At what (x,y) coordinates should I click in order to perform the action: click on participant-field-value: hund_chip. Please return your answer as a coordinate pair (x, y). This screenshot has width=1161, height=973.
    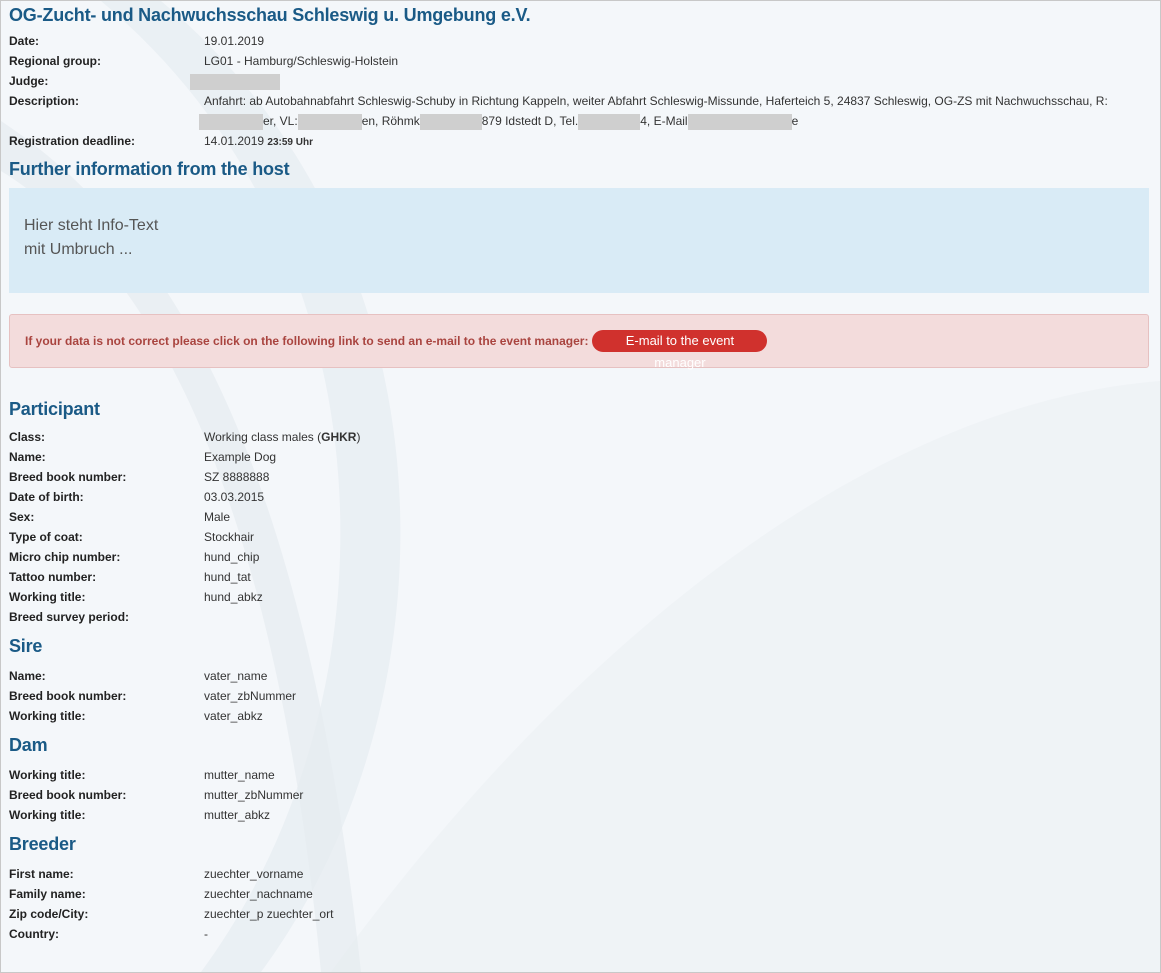
    Looking at the image, I should click on (232, 557).